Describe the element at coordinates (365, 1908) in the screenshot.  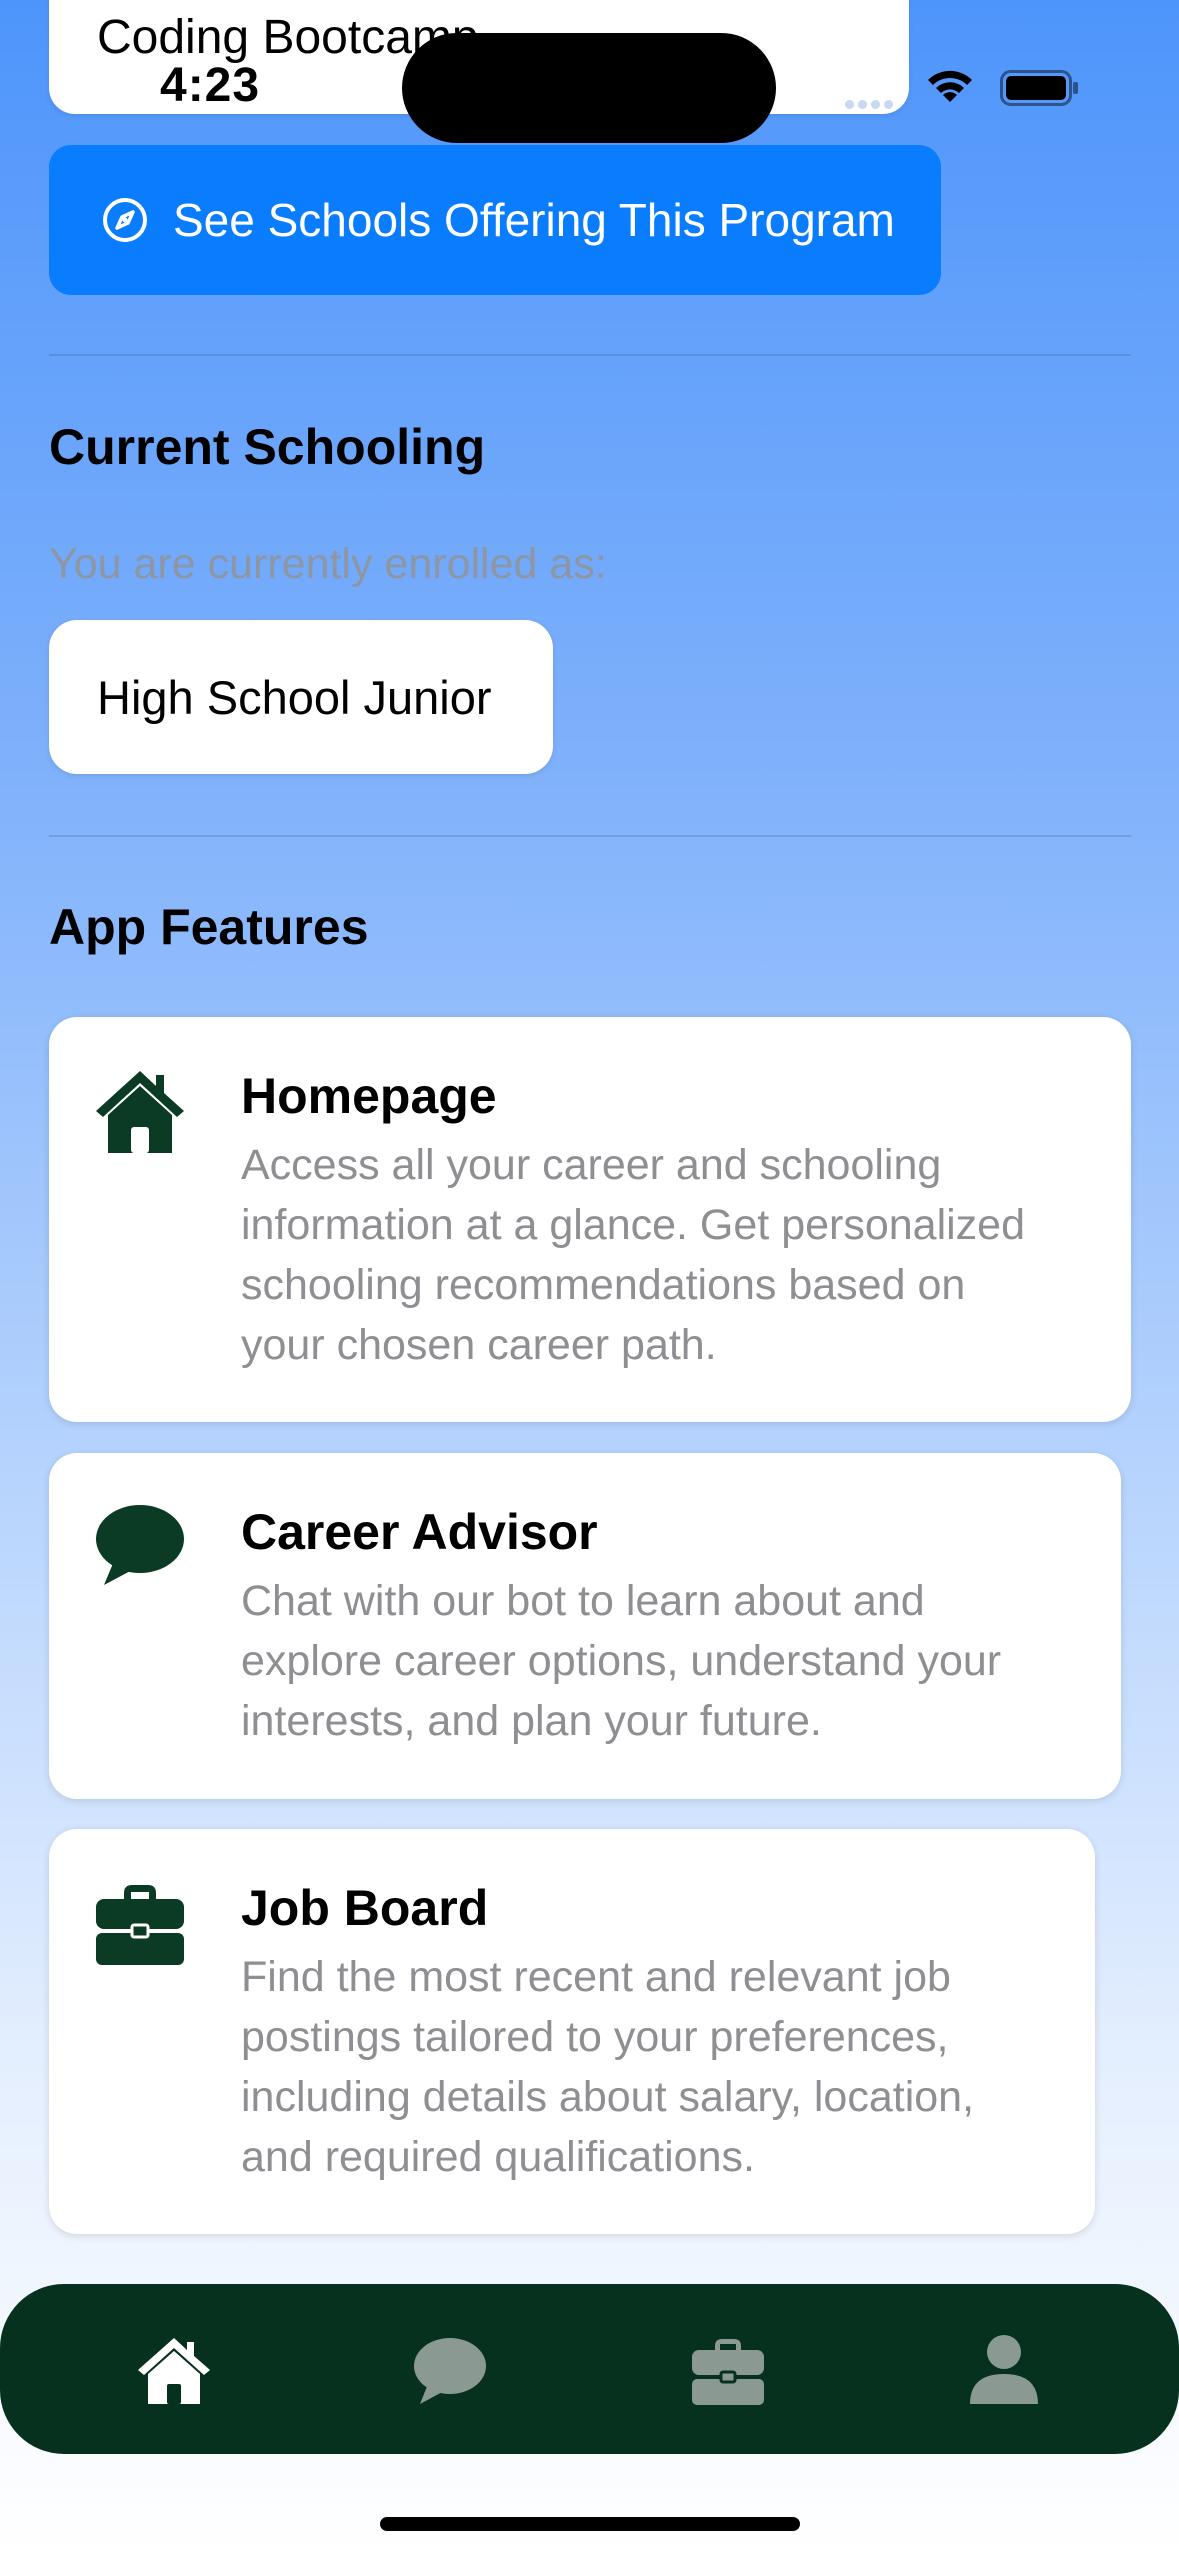
I see `feature-title: Job Board` at that location.